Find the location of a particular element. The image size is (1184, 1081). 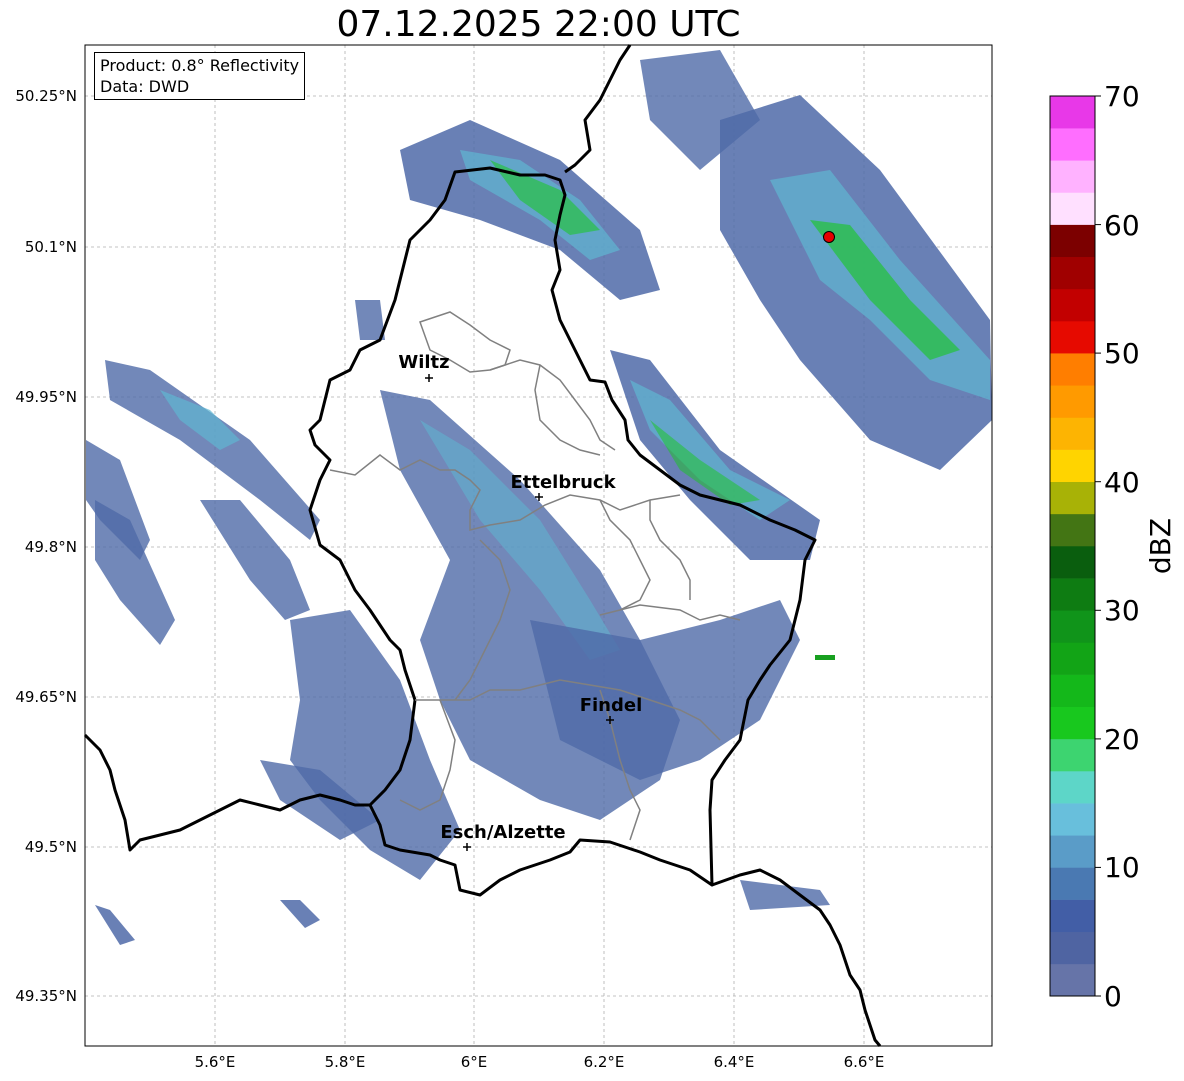

colorbar-tick-label: 30 is located at coordinates (1122, 610).